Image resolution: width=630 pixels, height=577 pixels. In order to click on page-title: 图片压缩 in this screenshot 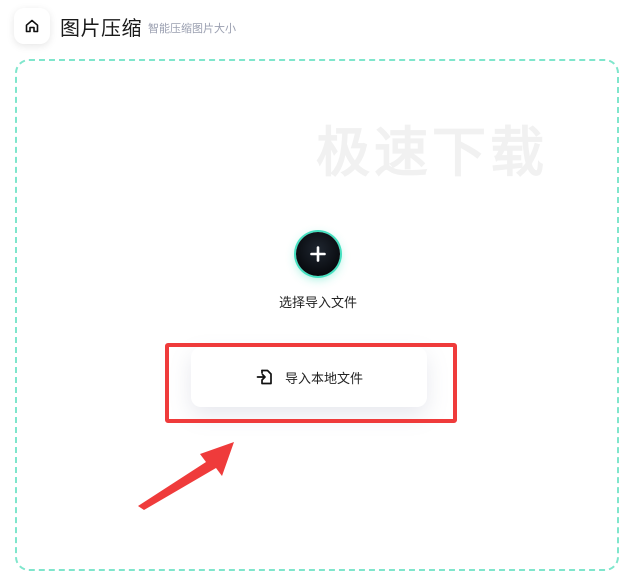, I will do `click(101, 27)`.